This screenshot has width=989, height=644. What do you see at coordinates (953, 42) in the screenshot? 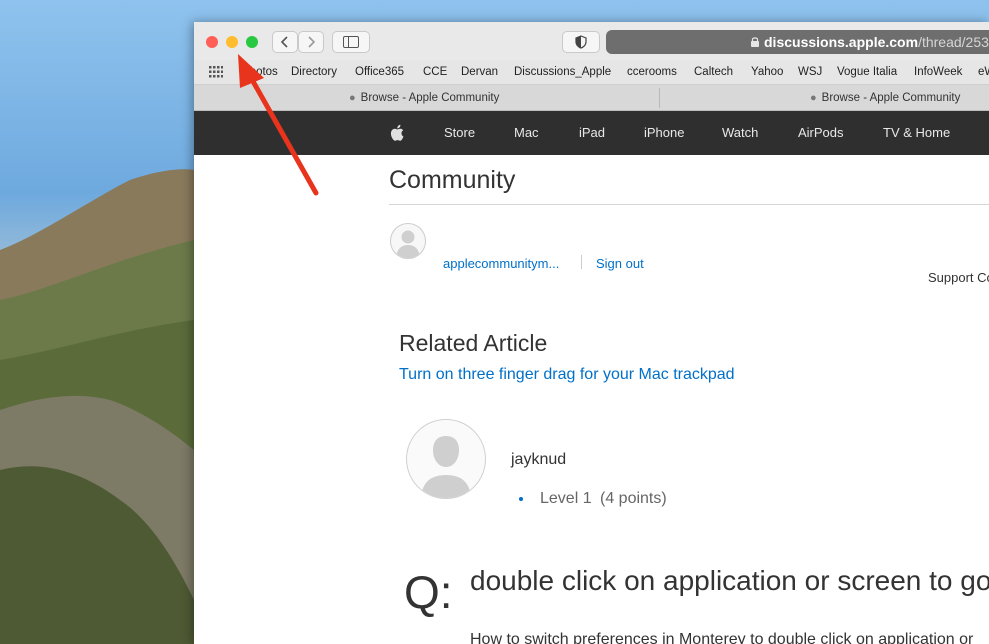
I see `url-path: /thread/25387` at bounding box center [953, 42].